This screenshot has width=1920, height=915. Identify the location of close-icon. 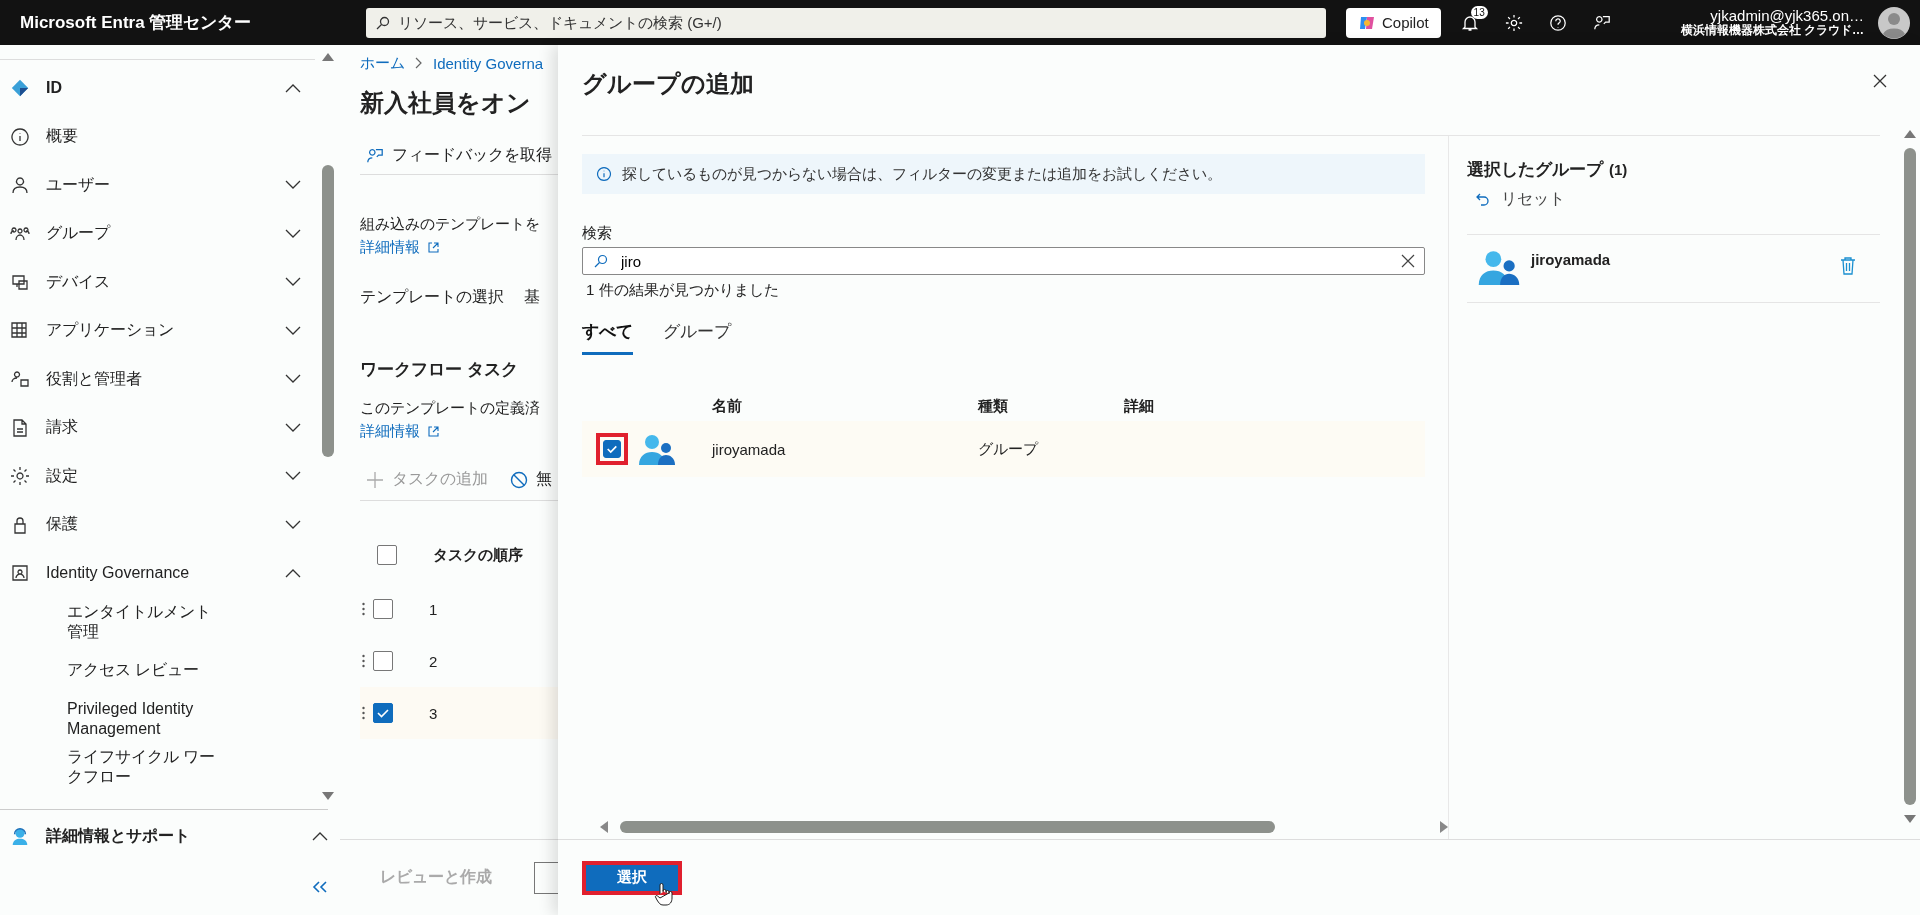
(1880, 80).